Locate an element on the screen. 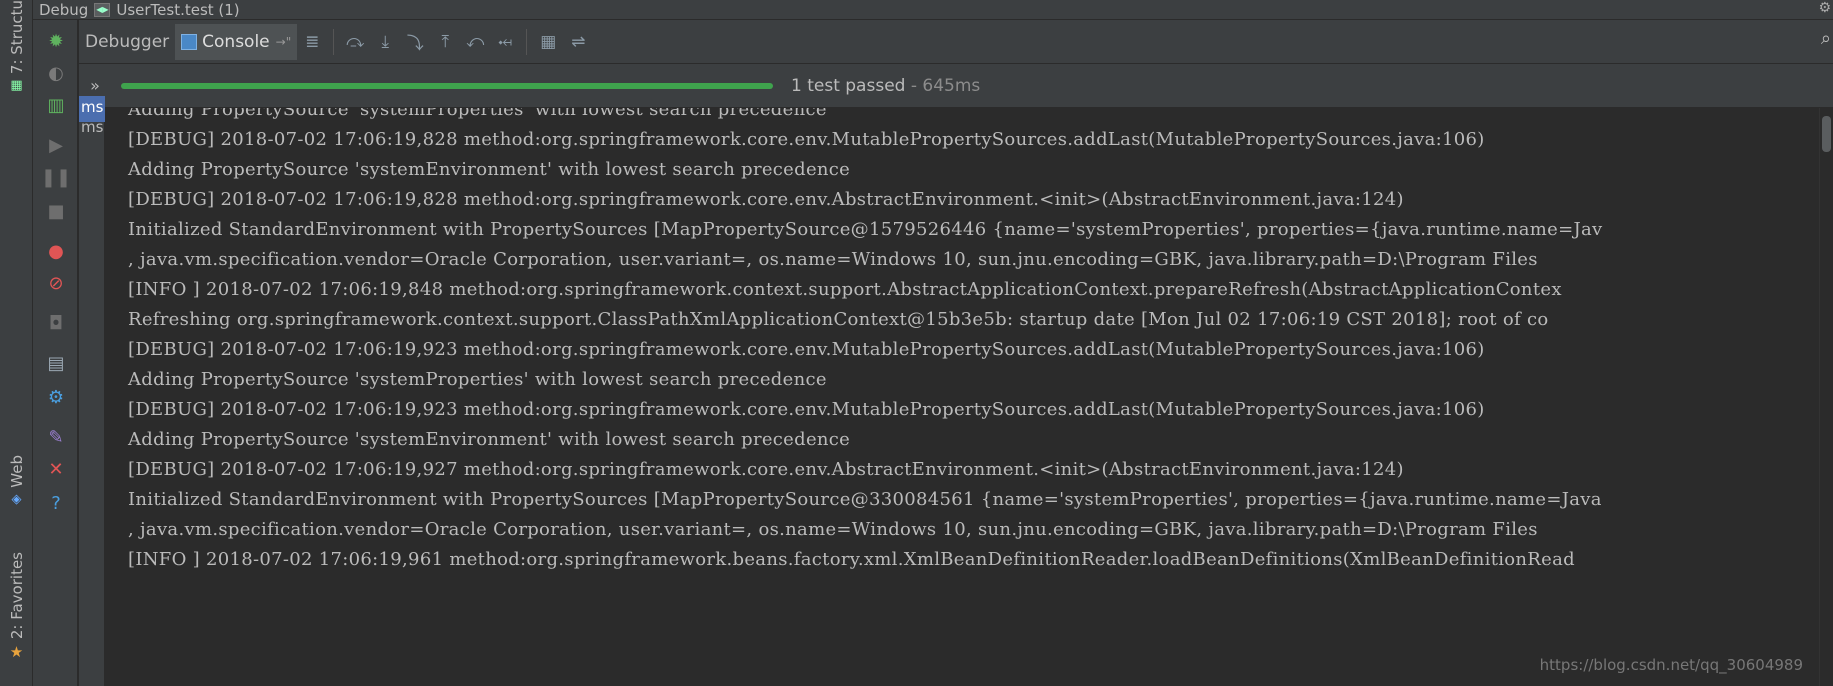 The width and height of the screenshot is (1833, 686). mute-breakpoints-icon: ⊘ is located at coordinates (56, 283).